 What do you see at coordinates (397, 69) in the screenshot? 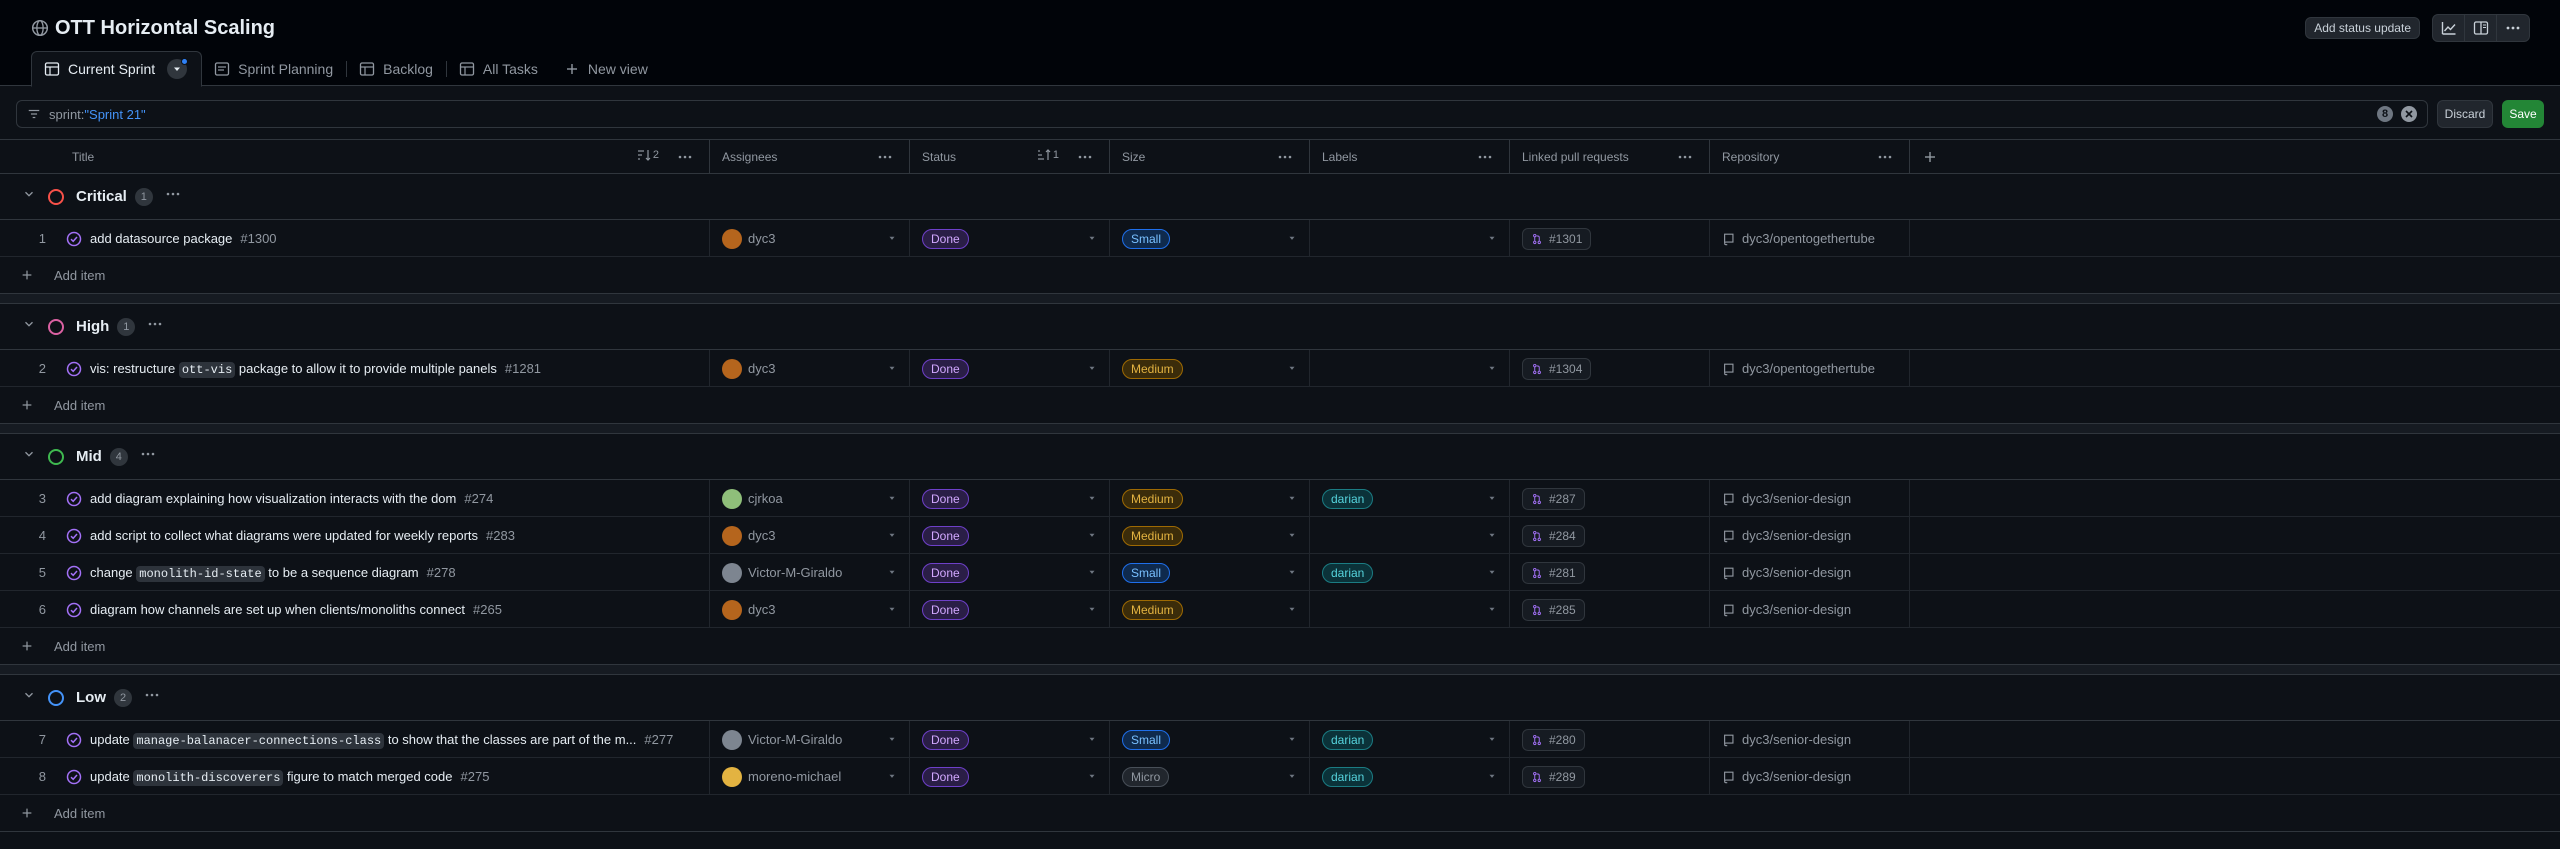
I see `tab-backlog: Backlog` at bounding box center [397, 69].